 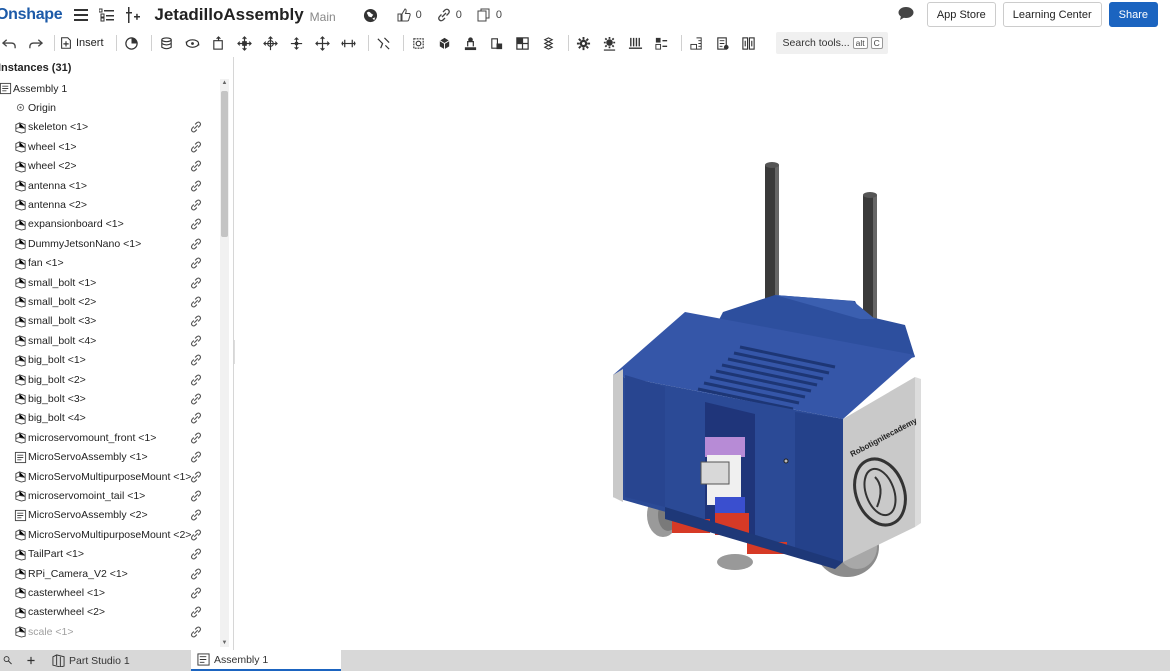 I want to click on tree-item: big_bolt <4>, so click(x=109, y=418).